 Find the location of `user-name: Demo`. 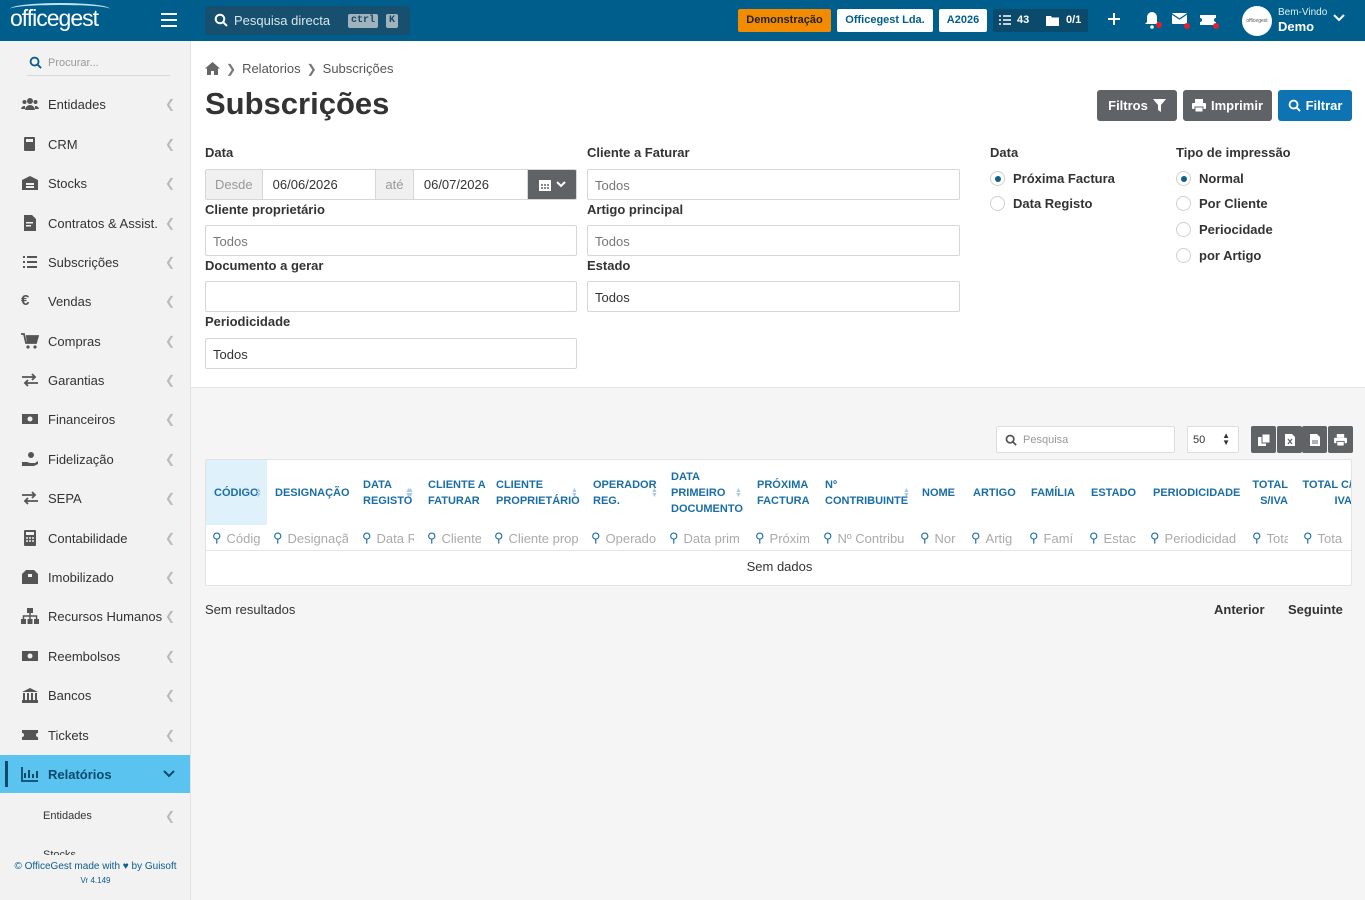

user-name: Demo is located at coordinates (1296, 26).